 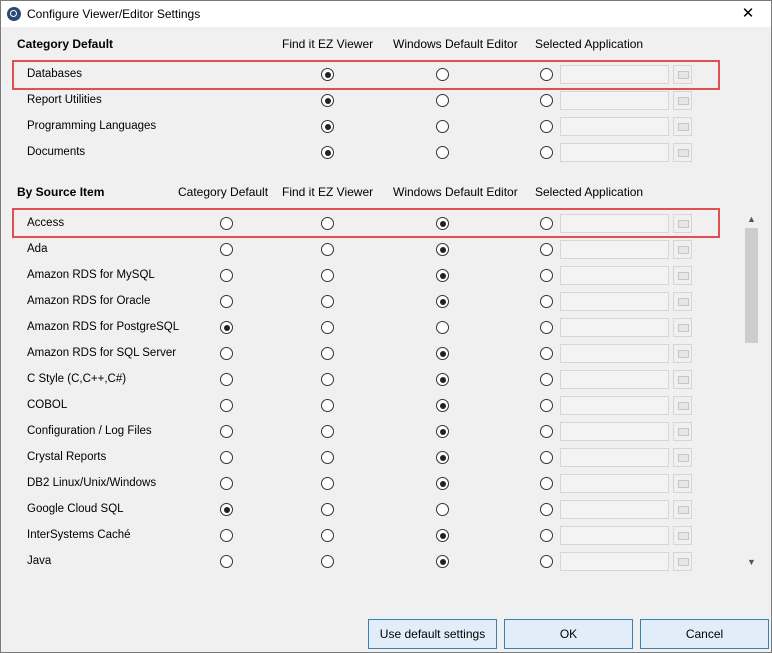 What do you see at coordinates (704, 634) in the screenshot?
I see `cancel-button: Cancel` at bounding box center [704, 634].